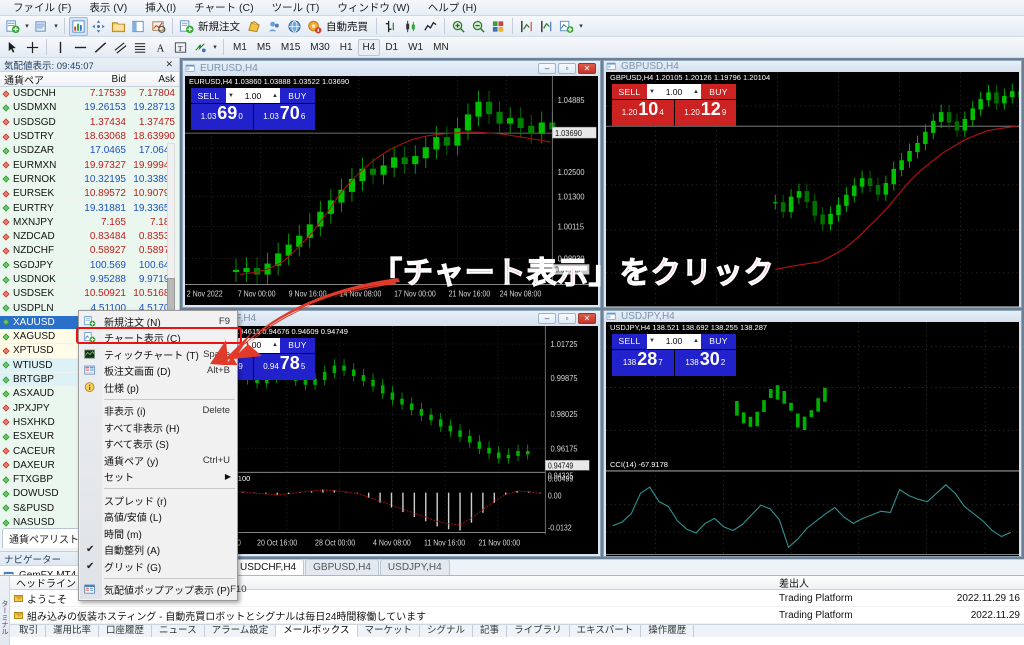 The width and height of the screenshot is (1024, 645). Describe the element at coordinates (178, 631) in the screenshot. I see `terminal-tab-ニュース: ニュース` at that location.